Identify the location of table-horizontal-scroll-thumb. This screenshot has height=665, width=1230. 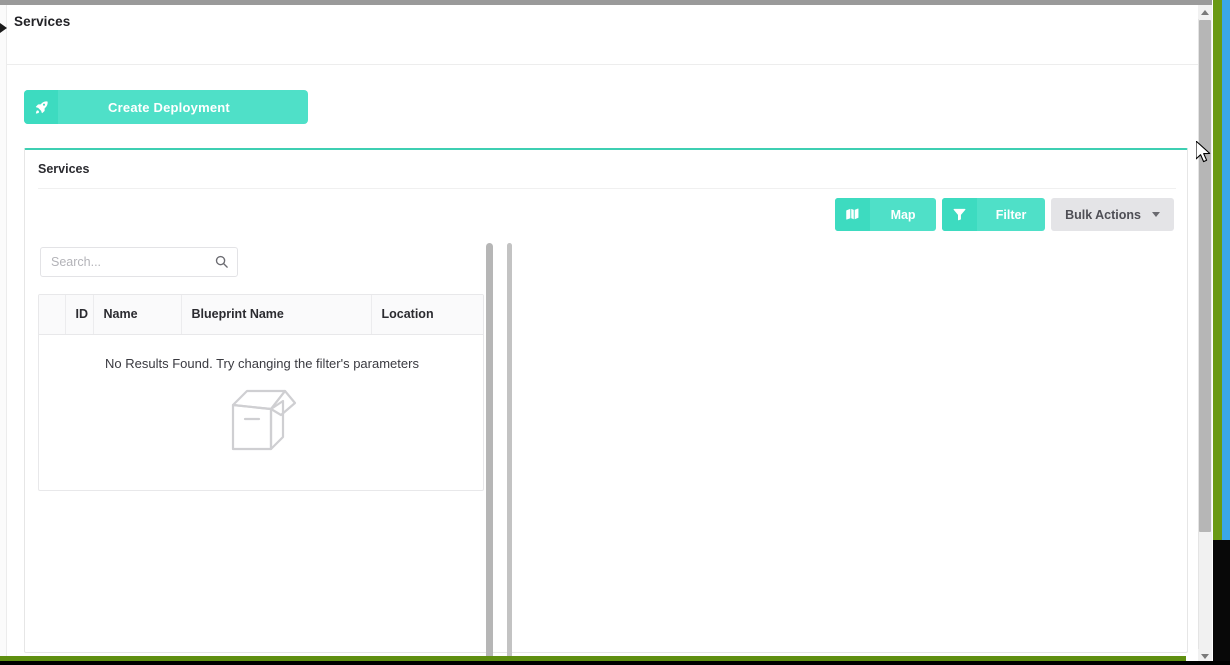
(489, 453).